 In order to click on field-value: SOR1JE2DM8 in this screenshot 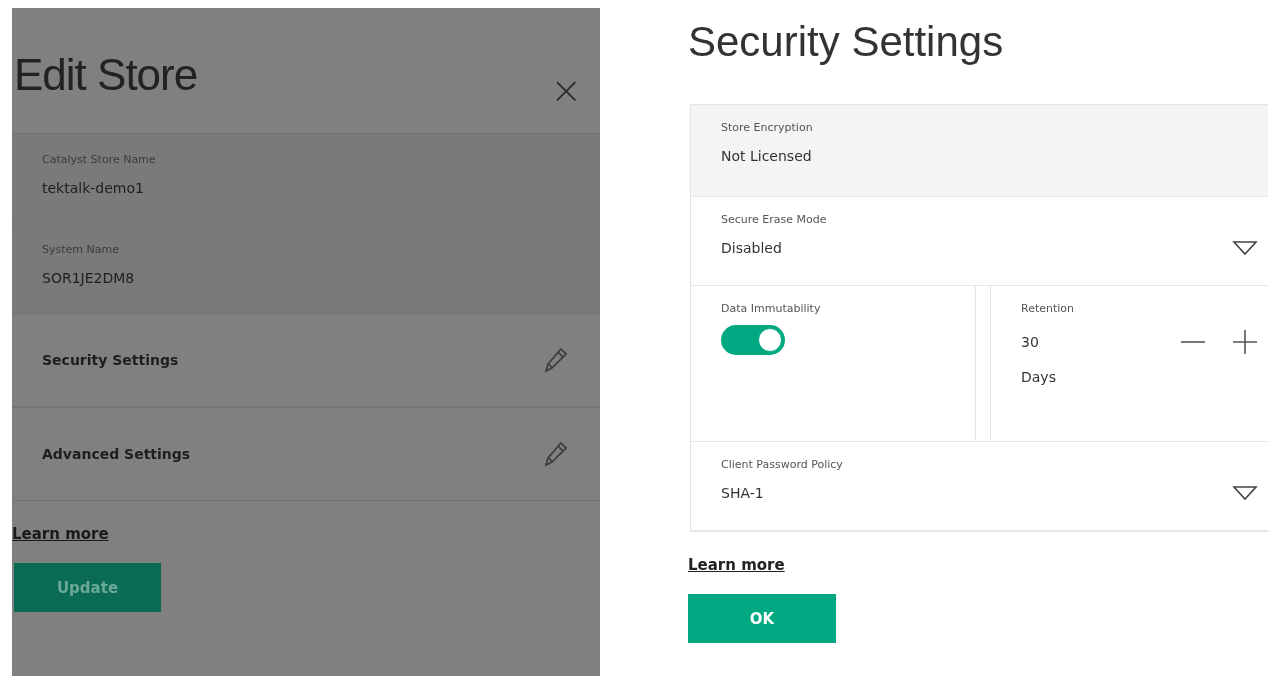, I will do `click(89, 278)`.